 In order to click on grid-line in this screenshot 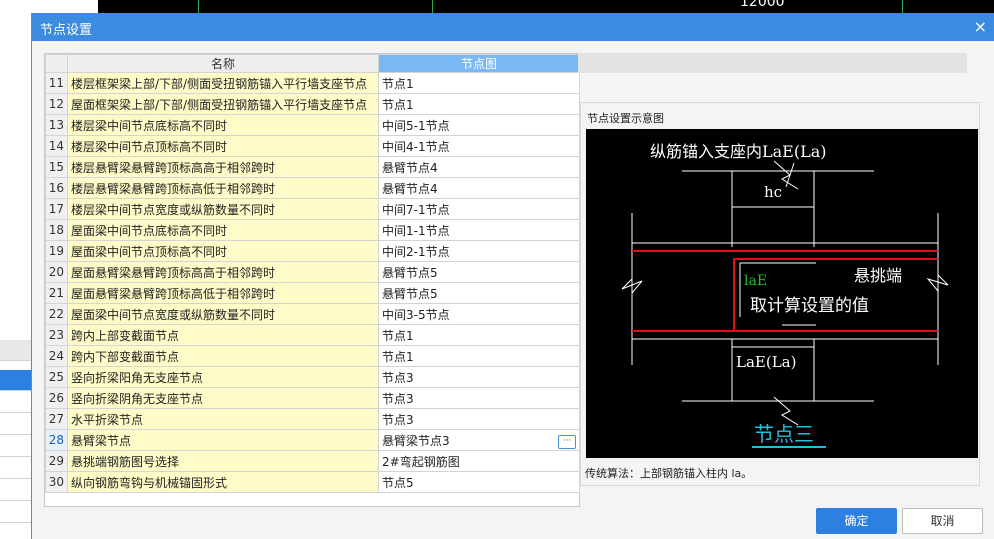, I will do `click(198, 6)`.